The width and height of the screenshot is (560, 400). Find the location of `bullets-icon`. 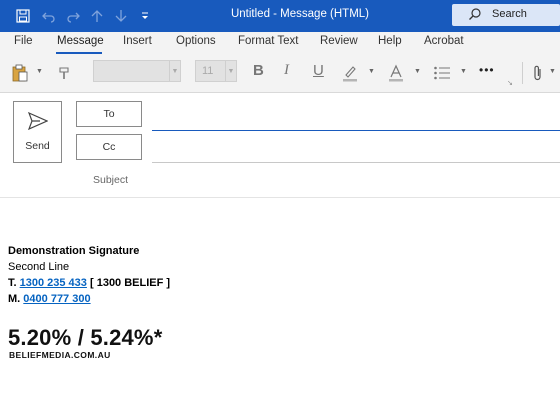

bullets-icon is located at coordinates (442, 73).